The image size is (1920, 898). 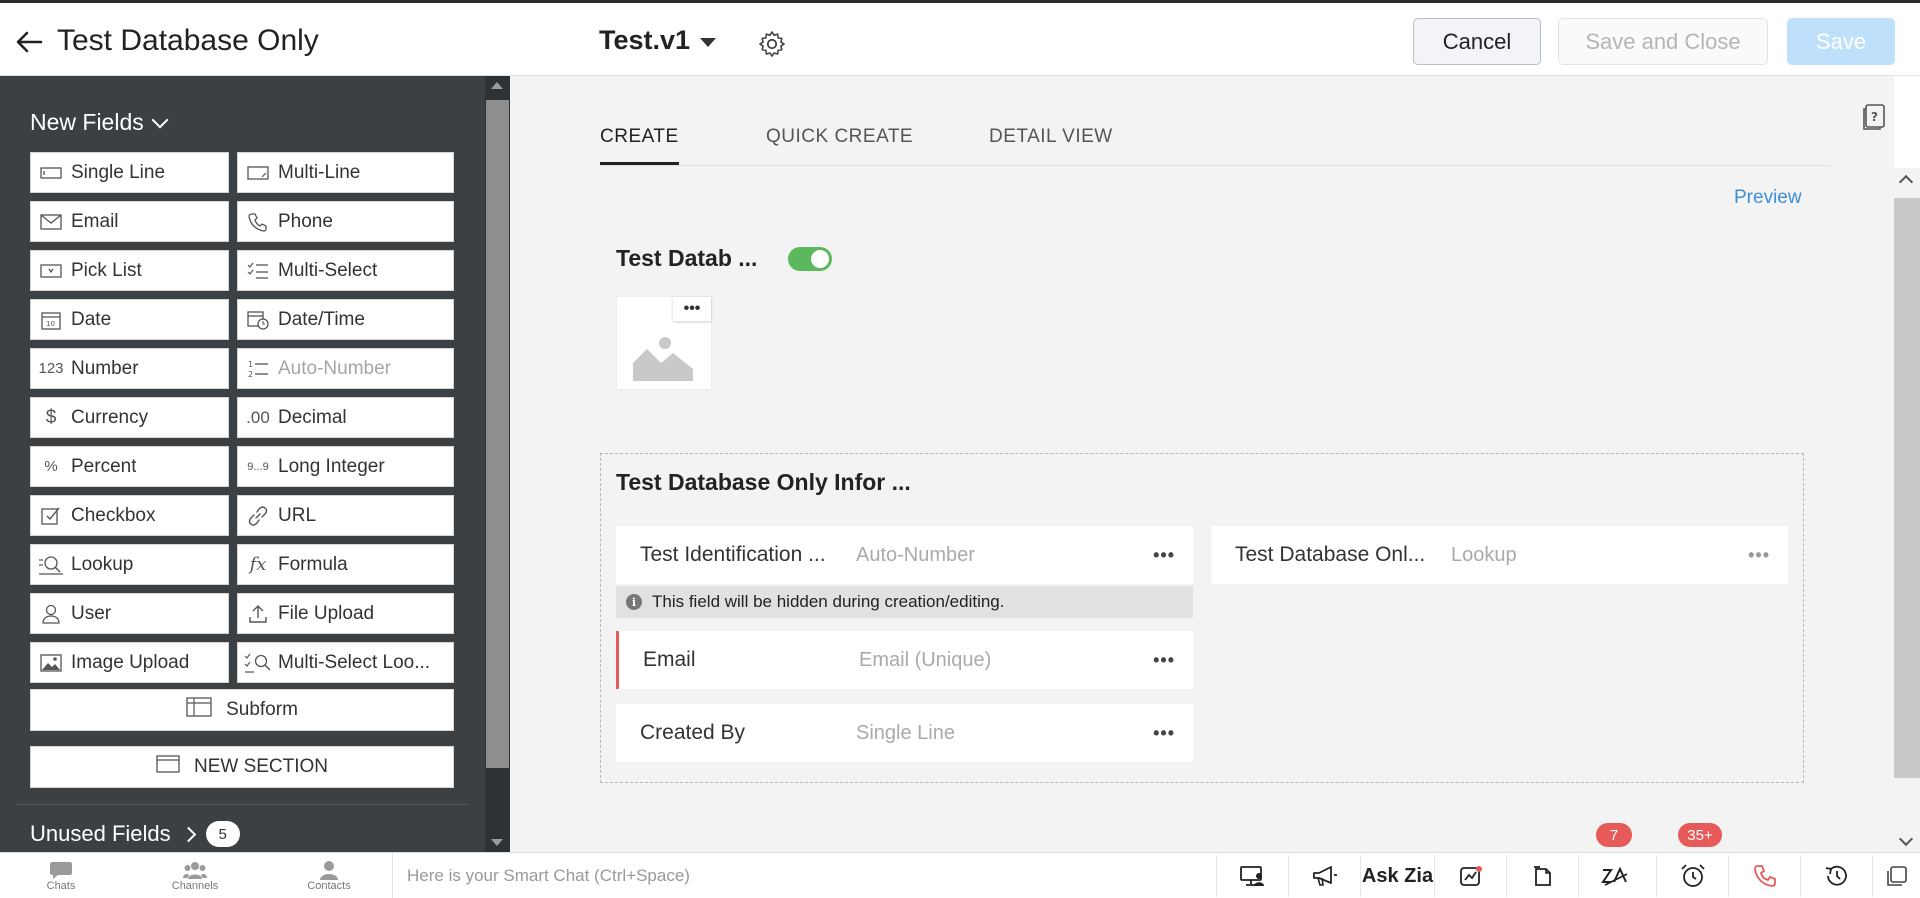 I want to click on cancel-button: Cancel, so click(x=1477, y=41).